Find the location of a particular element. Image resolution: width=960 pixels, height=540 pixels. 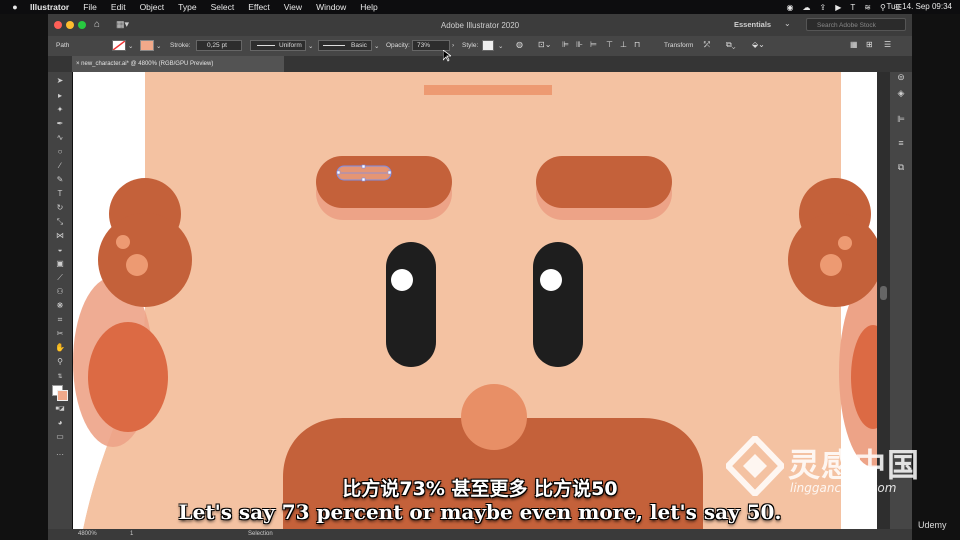

search-icon: ⚲ is located at coordinates (883, 7).